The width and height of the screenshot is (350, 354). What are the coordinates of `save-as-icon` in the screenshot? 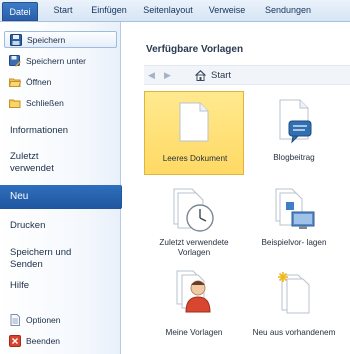 It's located at (15, 60).